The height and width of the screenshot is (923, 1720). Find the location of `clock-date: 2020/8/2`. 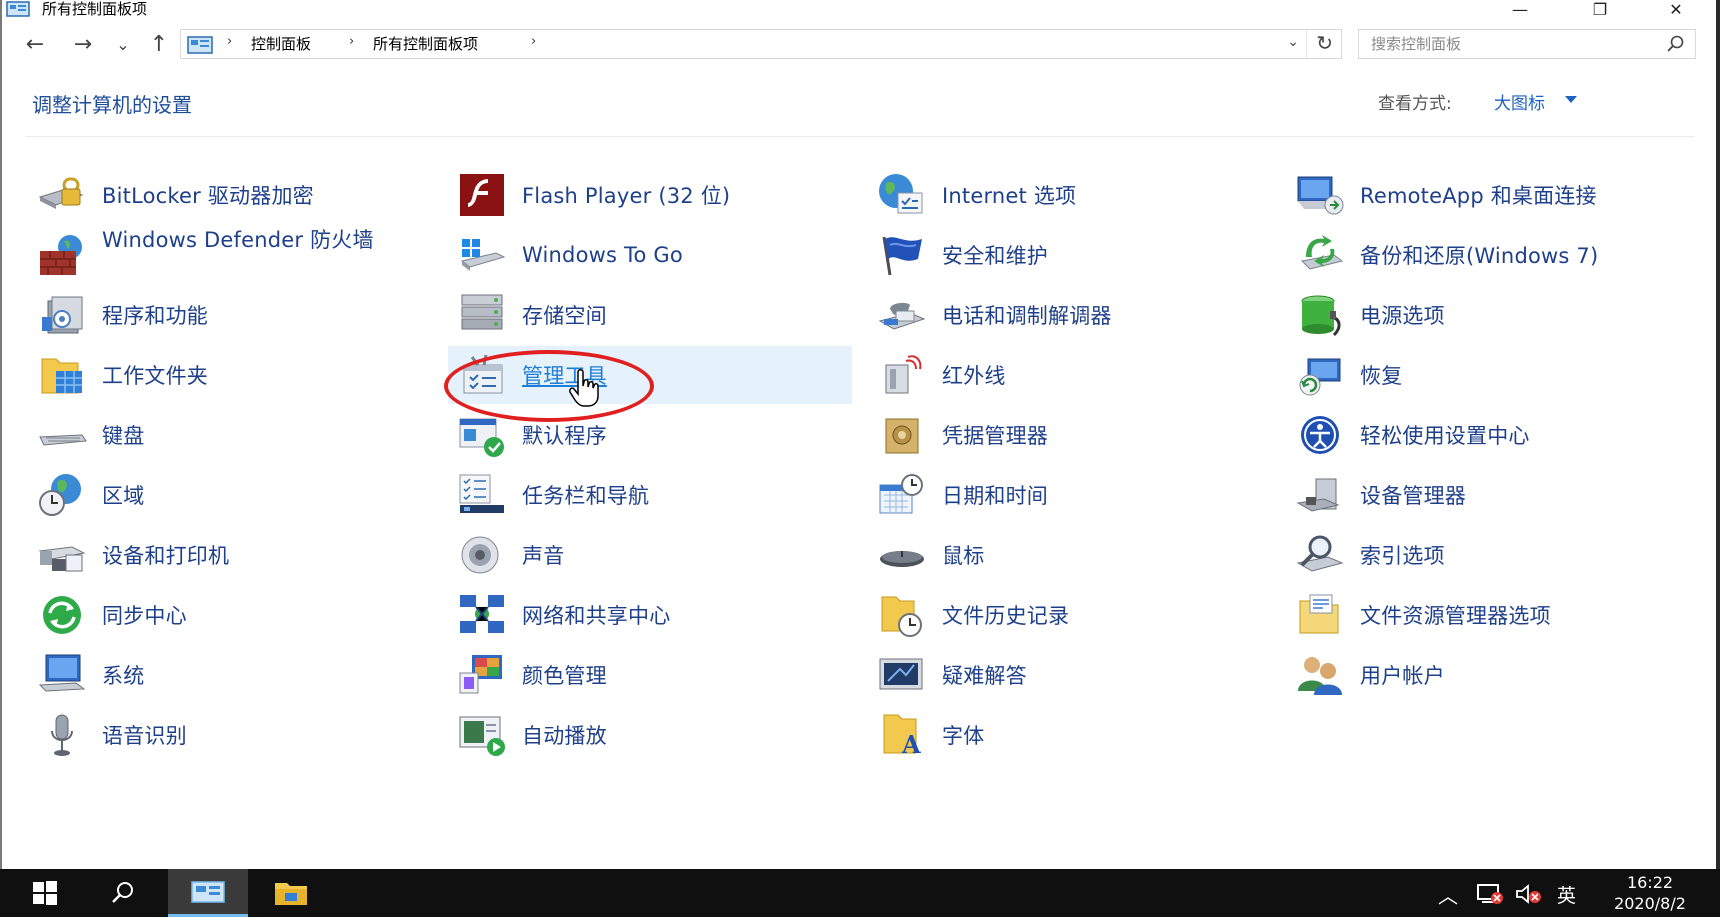

clock-date: 2020/8/2 is located at coordinates (1650, 903).